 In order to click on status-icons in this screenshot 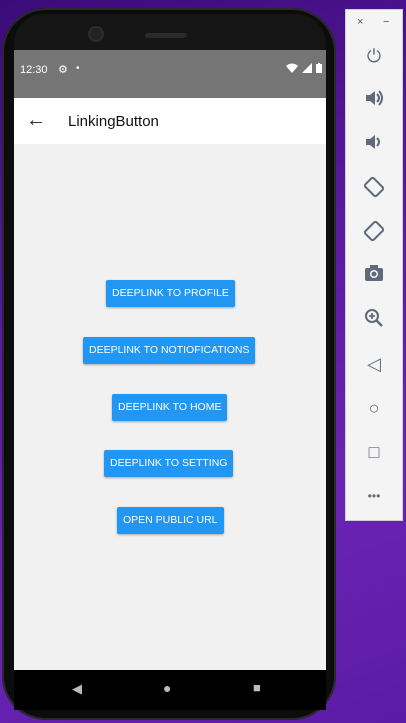, I will do `click(303, 69)`.